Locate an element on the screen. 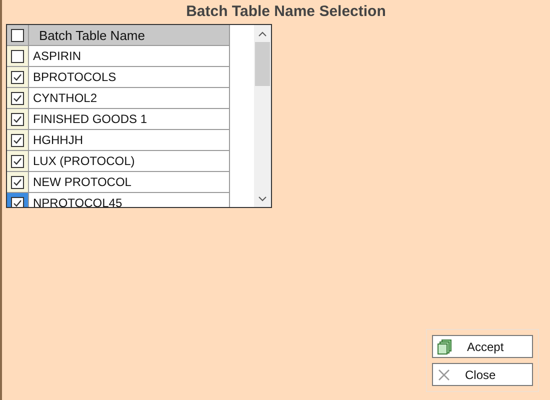  stacked-pages-icon is located at coordinates (445, 346).